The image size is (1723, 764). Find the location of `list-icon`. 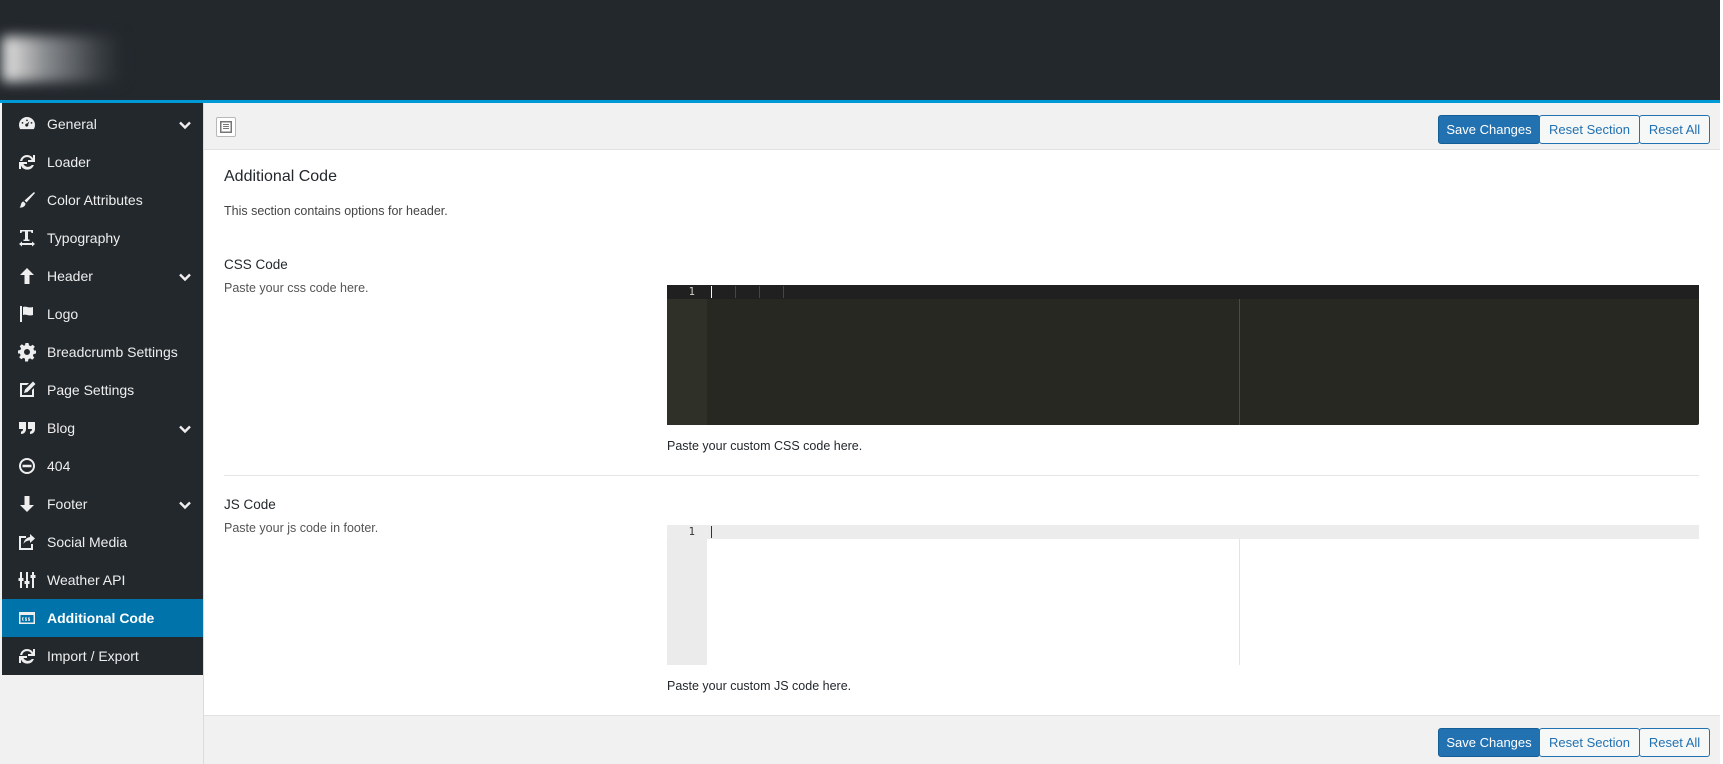

list-icon is located at coordinates (226, 127).